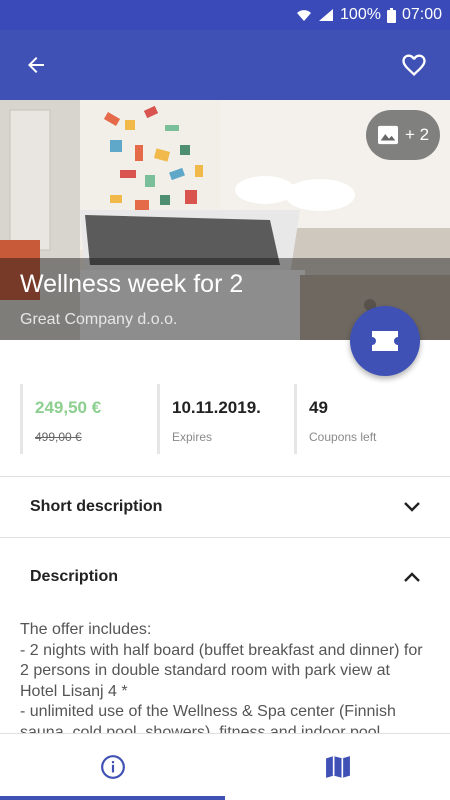 This screenshot has width=450, height=800. What do you see at coordinates (417, 134) in the screenshot?
I see `gallery-count: + 2` at bounding box center [417, 134].